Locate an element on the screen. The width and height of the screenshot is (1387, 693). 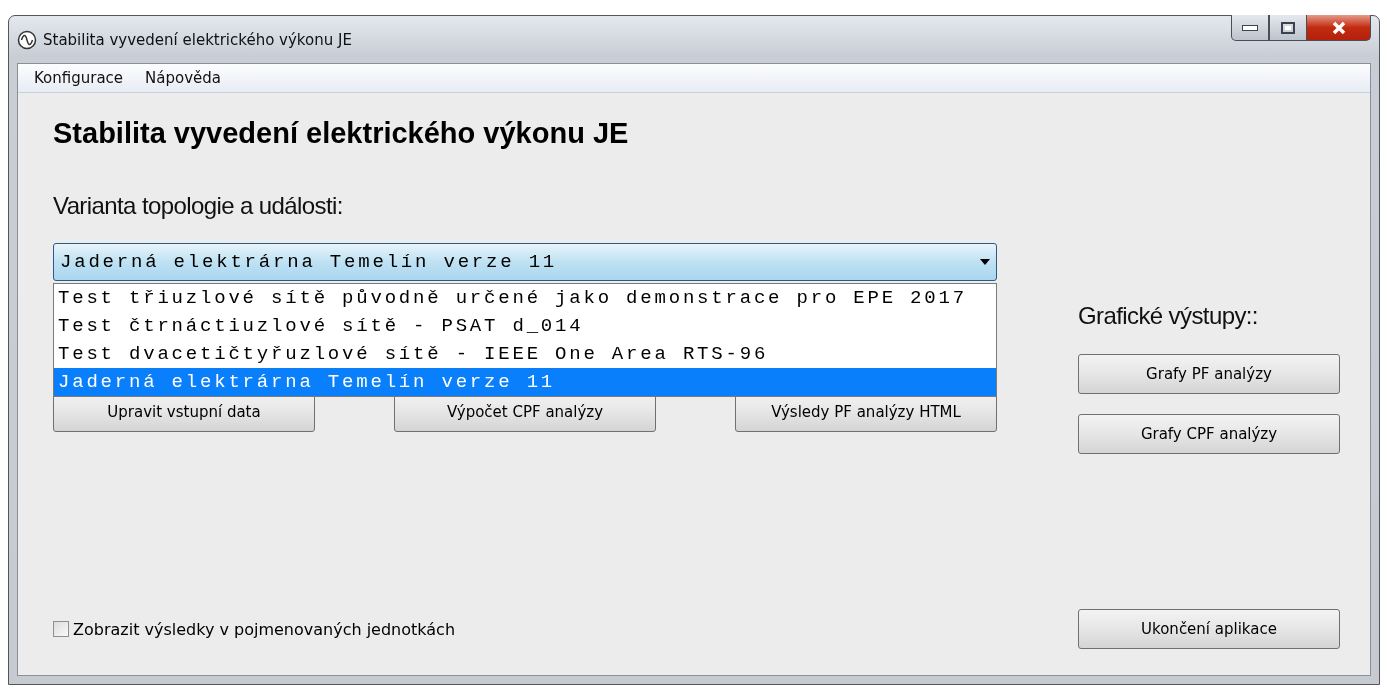
chart-button: Grafy PF analýzy is located at coordinates (1209, 374).